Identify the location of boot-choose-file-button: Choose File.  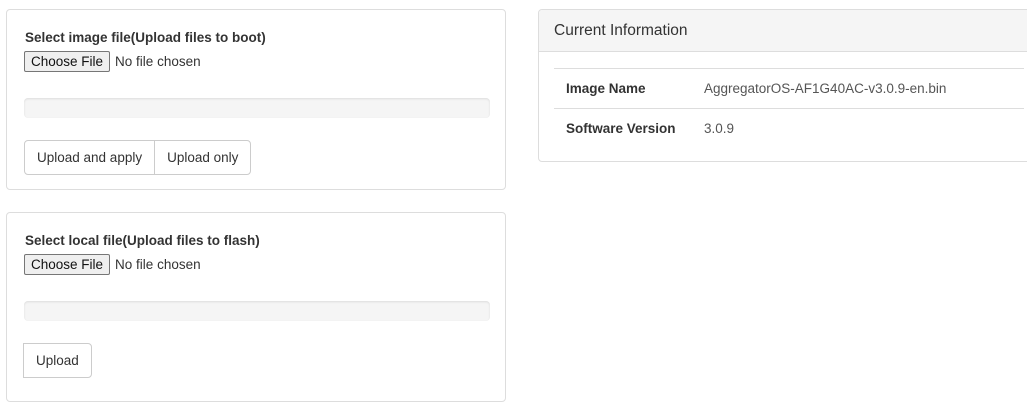
(67, 61).